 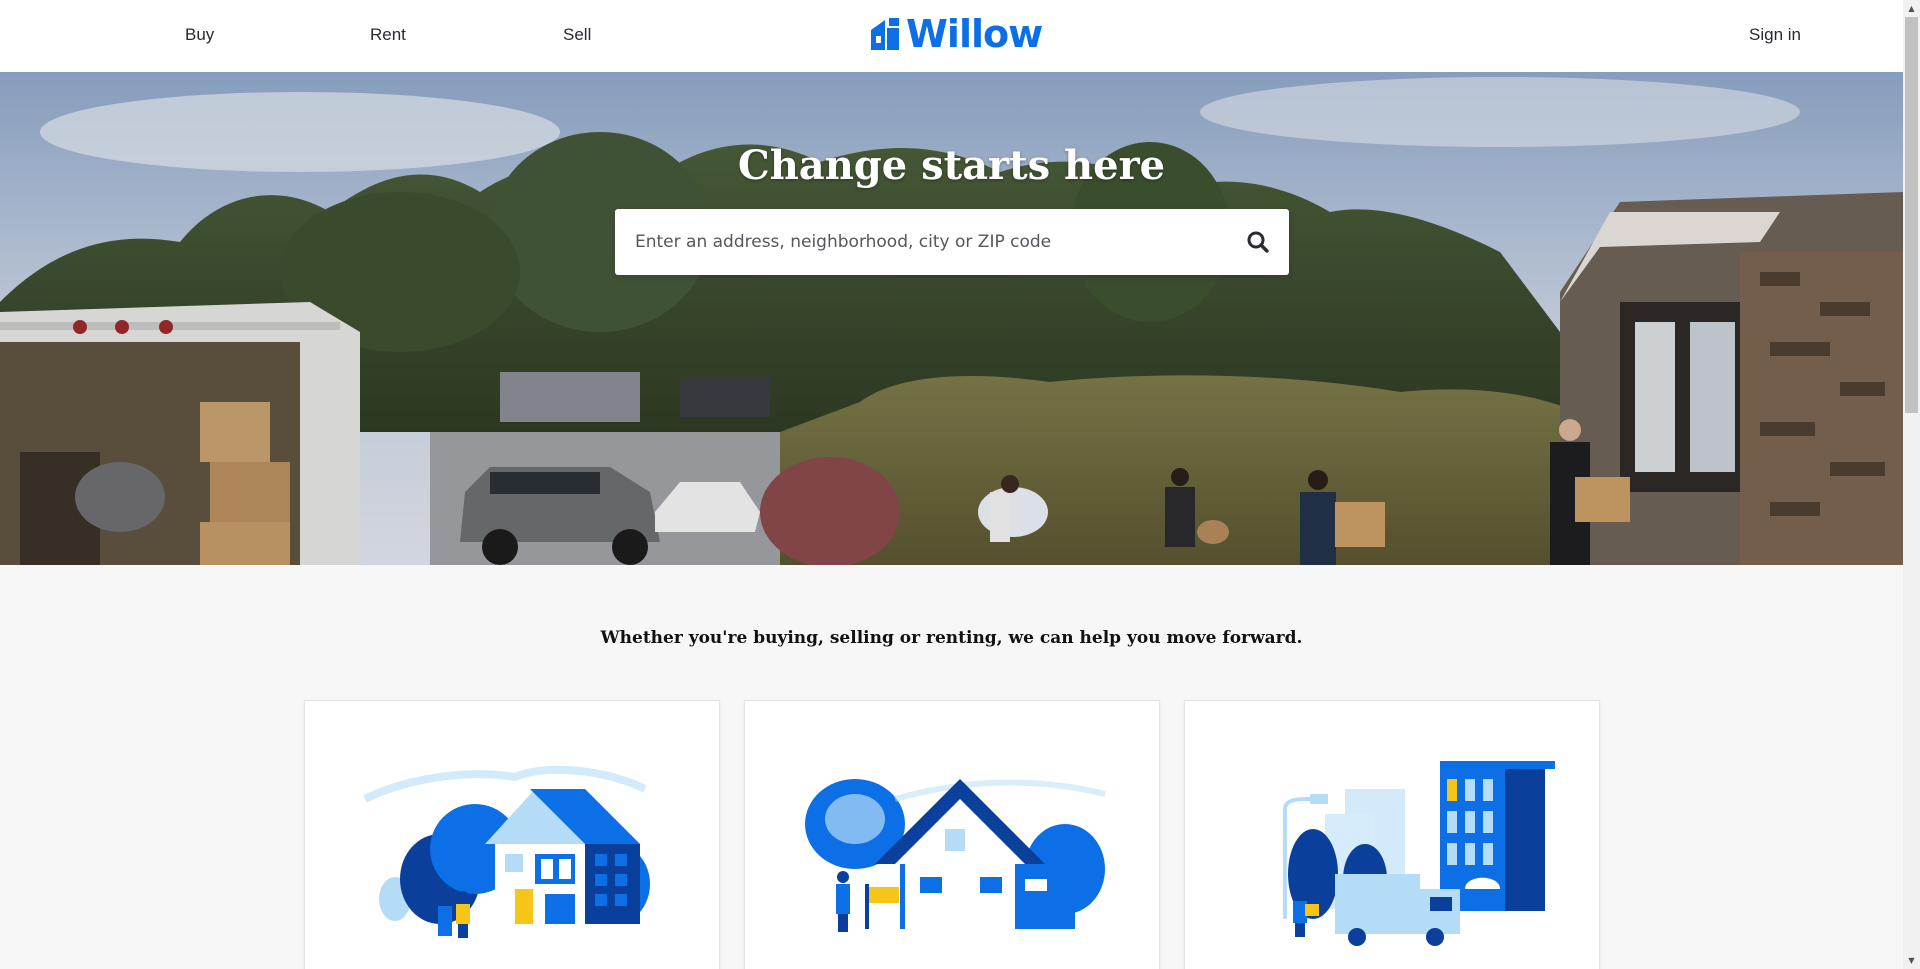 I want to click on sell-home-illustration-icon, so click(x=955, y=855).